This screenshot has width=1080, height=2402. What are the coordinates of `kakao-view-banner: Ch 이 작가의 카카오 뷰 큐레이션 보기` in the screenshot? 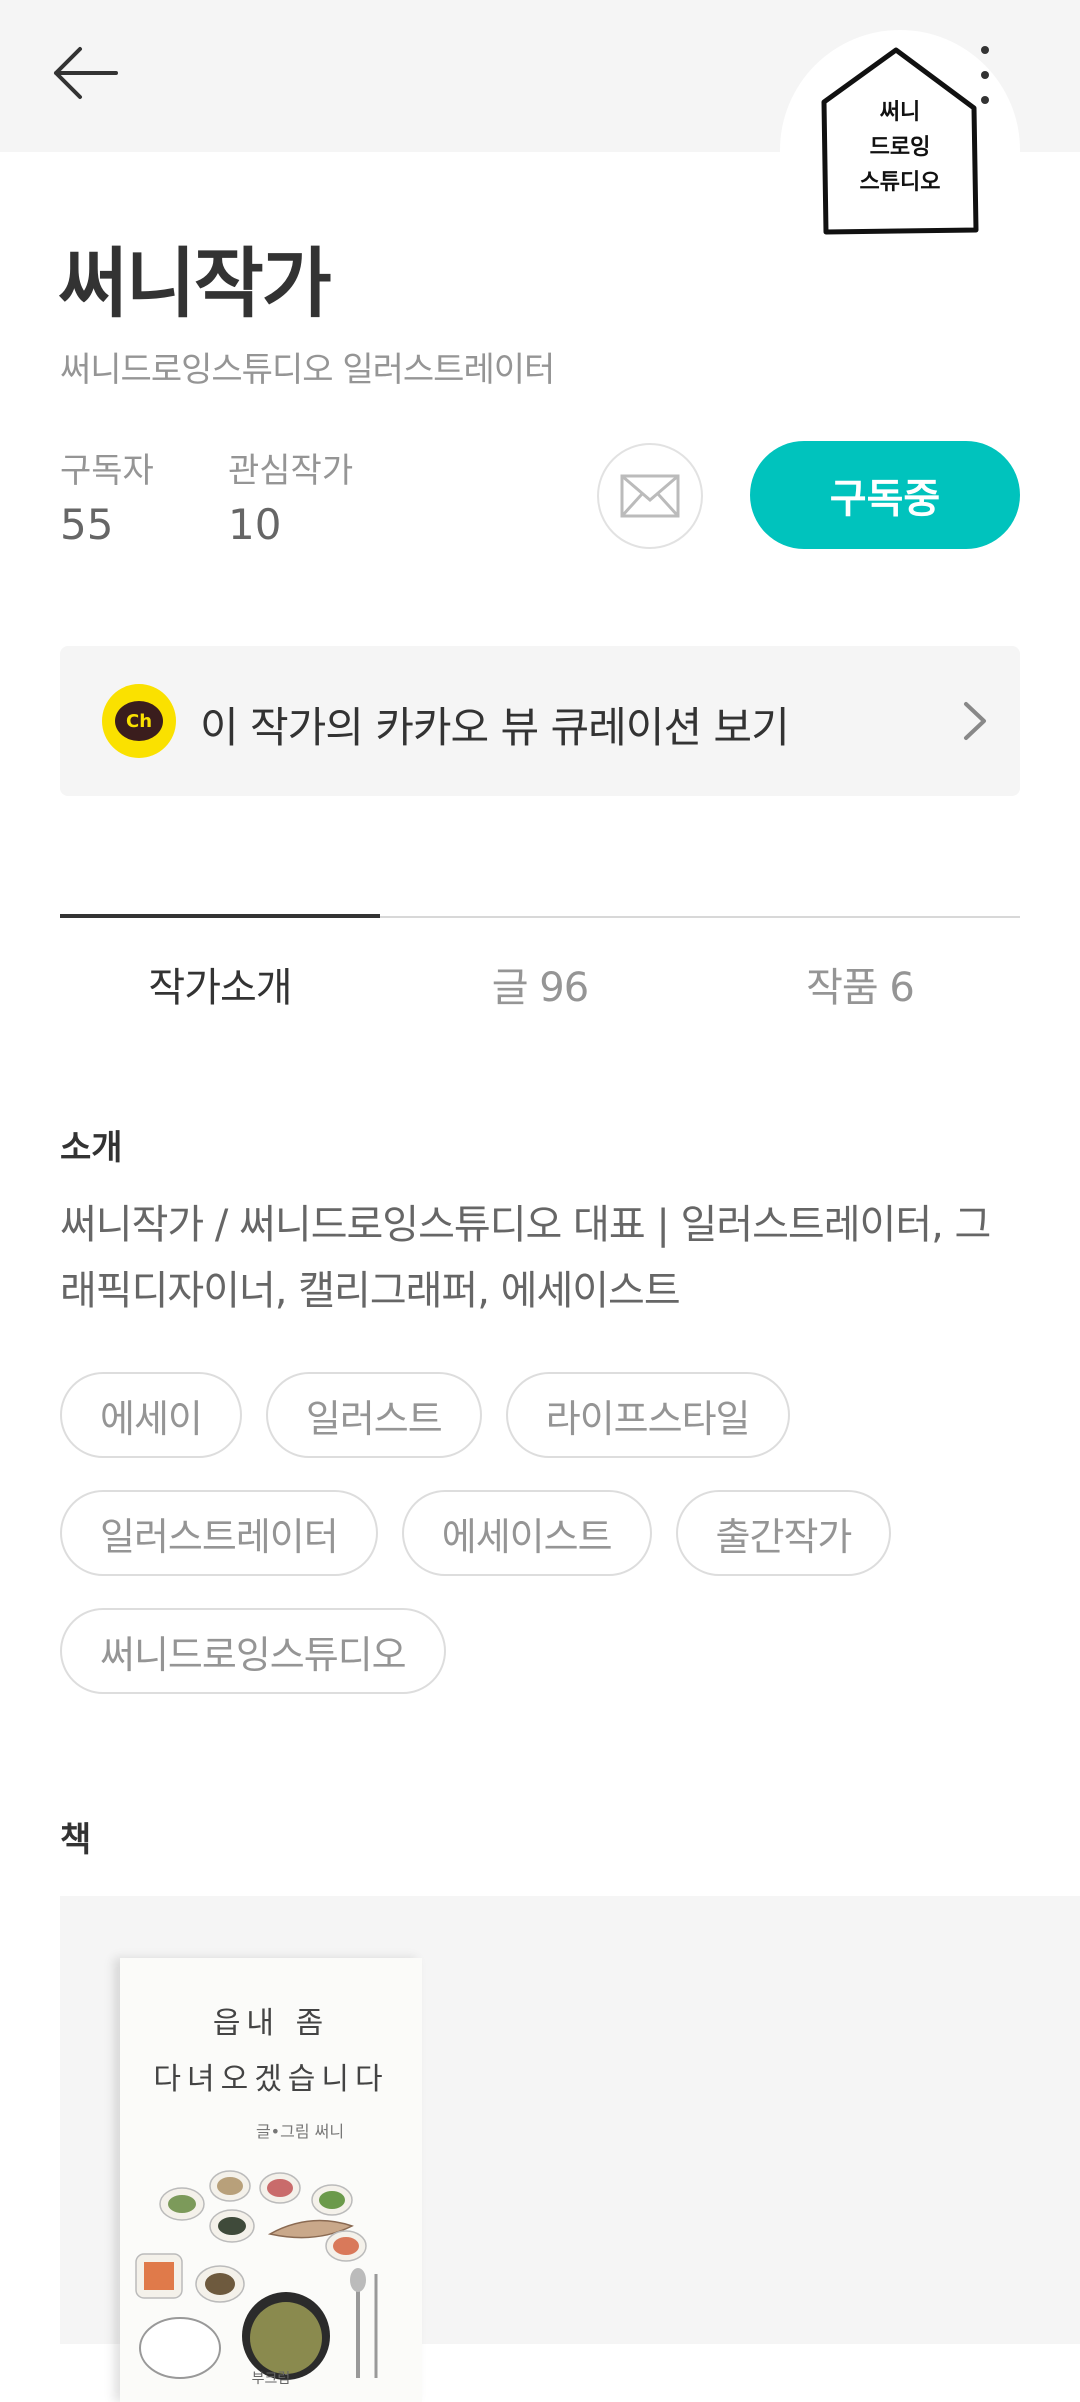 It's located at (540, 721).